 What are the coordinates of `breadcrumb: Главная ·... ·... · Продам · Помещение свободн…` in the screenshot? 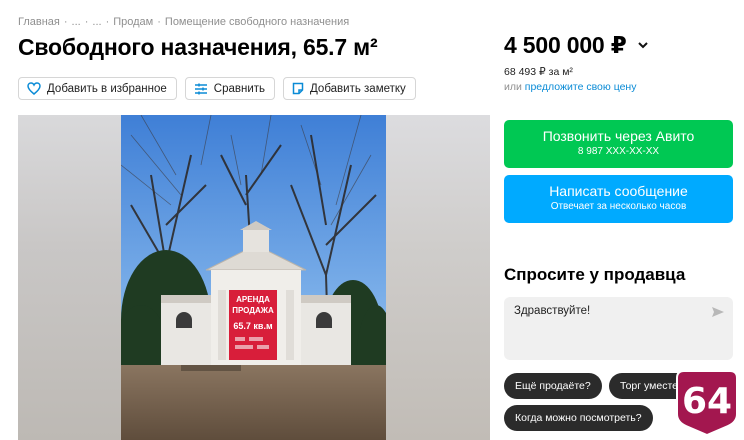 It's located at (183, 22).